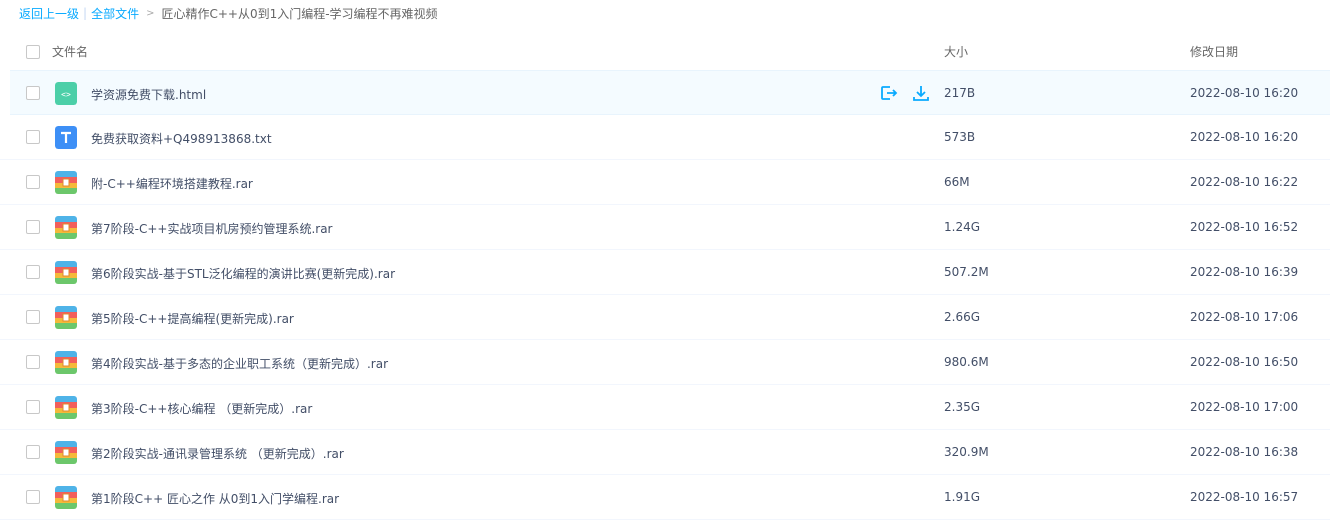 The image size is (1330, 523). Describe the element at coordinates (1244, 272) in the screenshot. I see `file-date: 2022-08-10 16:39` at that location.